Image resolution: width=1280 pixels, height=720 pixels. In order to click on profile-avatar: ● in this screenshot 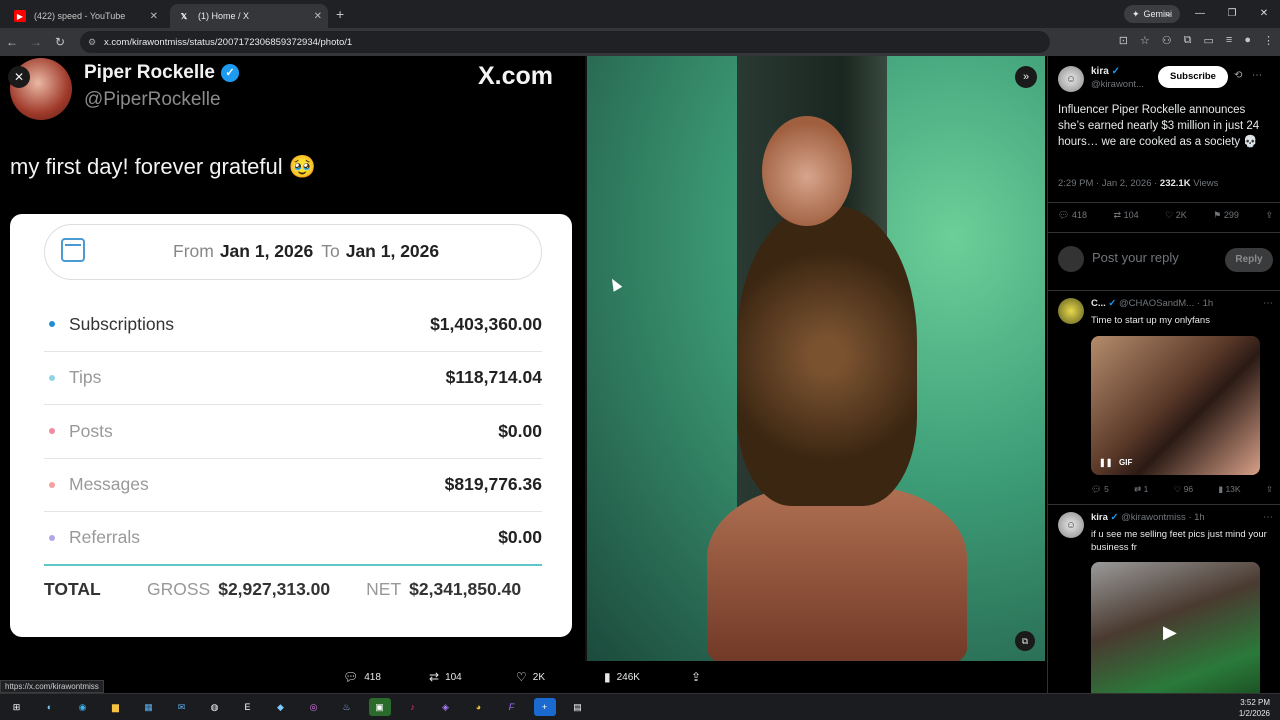, I will do `click(1247, 40)`.